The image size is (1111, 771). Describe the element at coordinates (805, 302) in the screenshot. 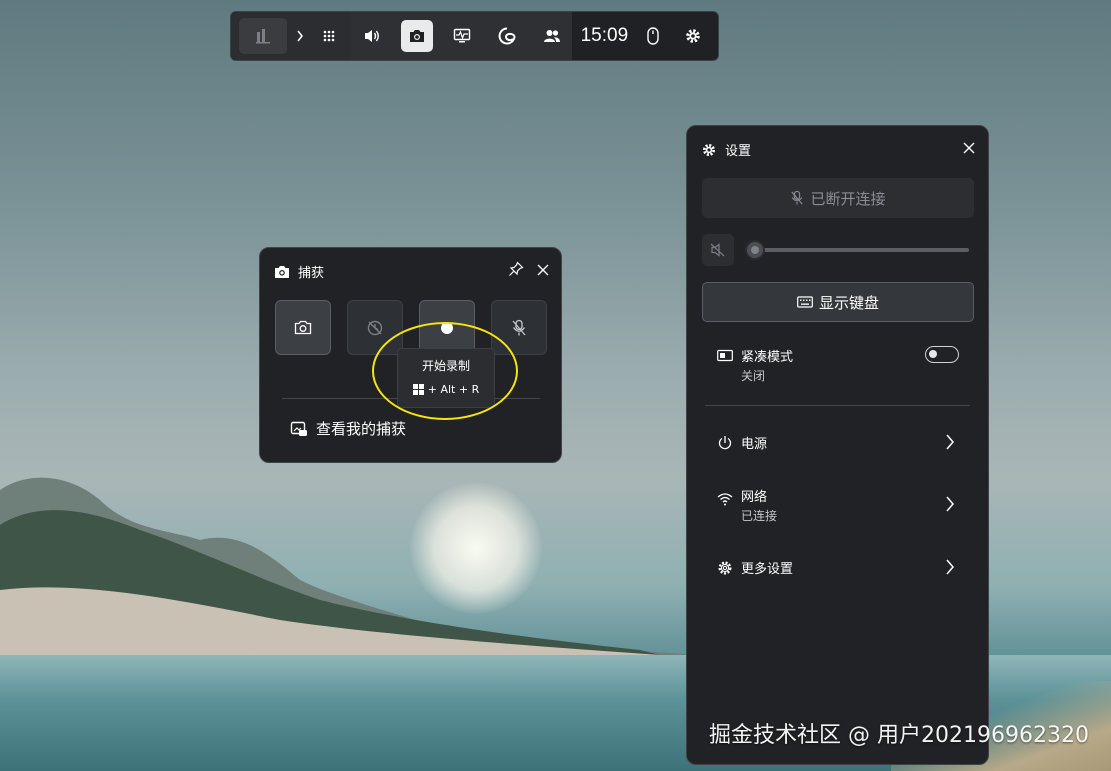

I see `keyboard-icon` at that location.